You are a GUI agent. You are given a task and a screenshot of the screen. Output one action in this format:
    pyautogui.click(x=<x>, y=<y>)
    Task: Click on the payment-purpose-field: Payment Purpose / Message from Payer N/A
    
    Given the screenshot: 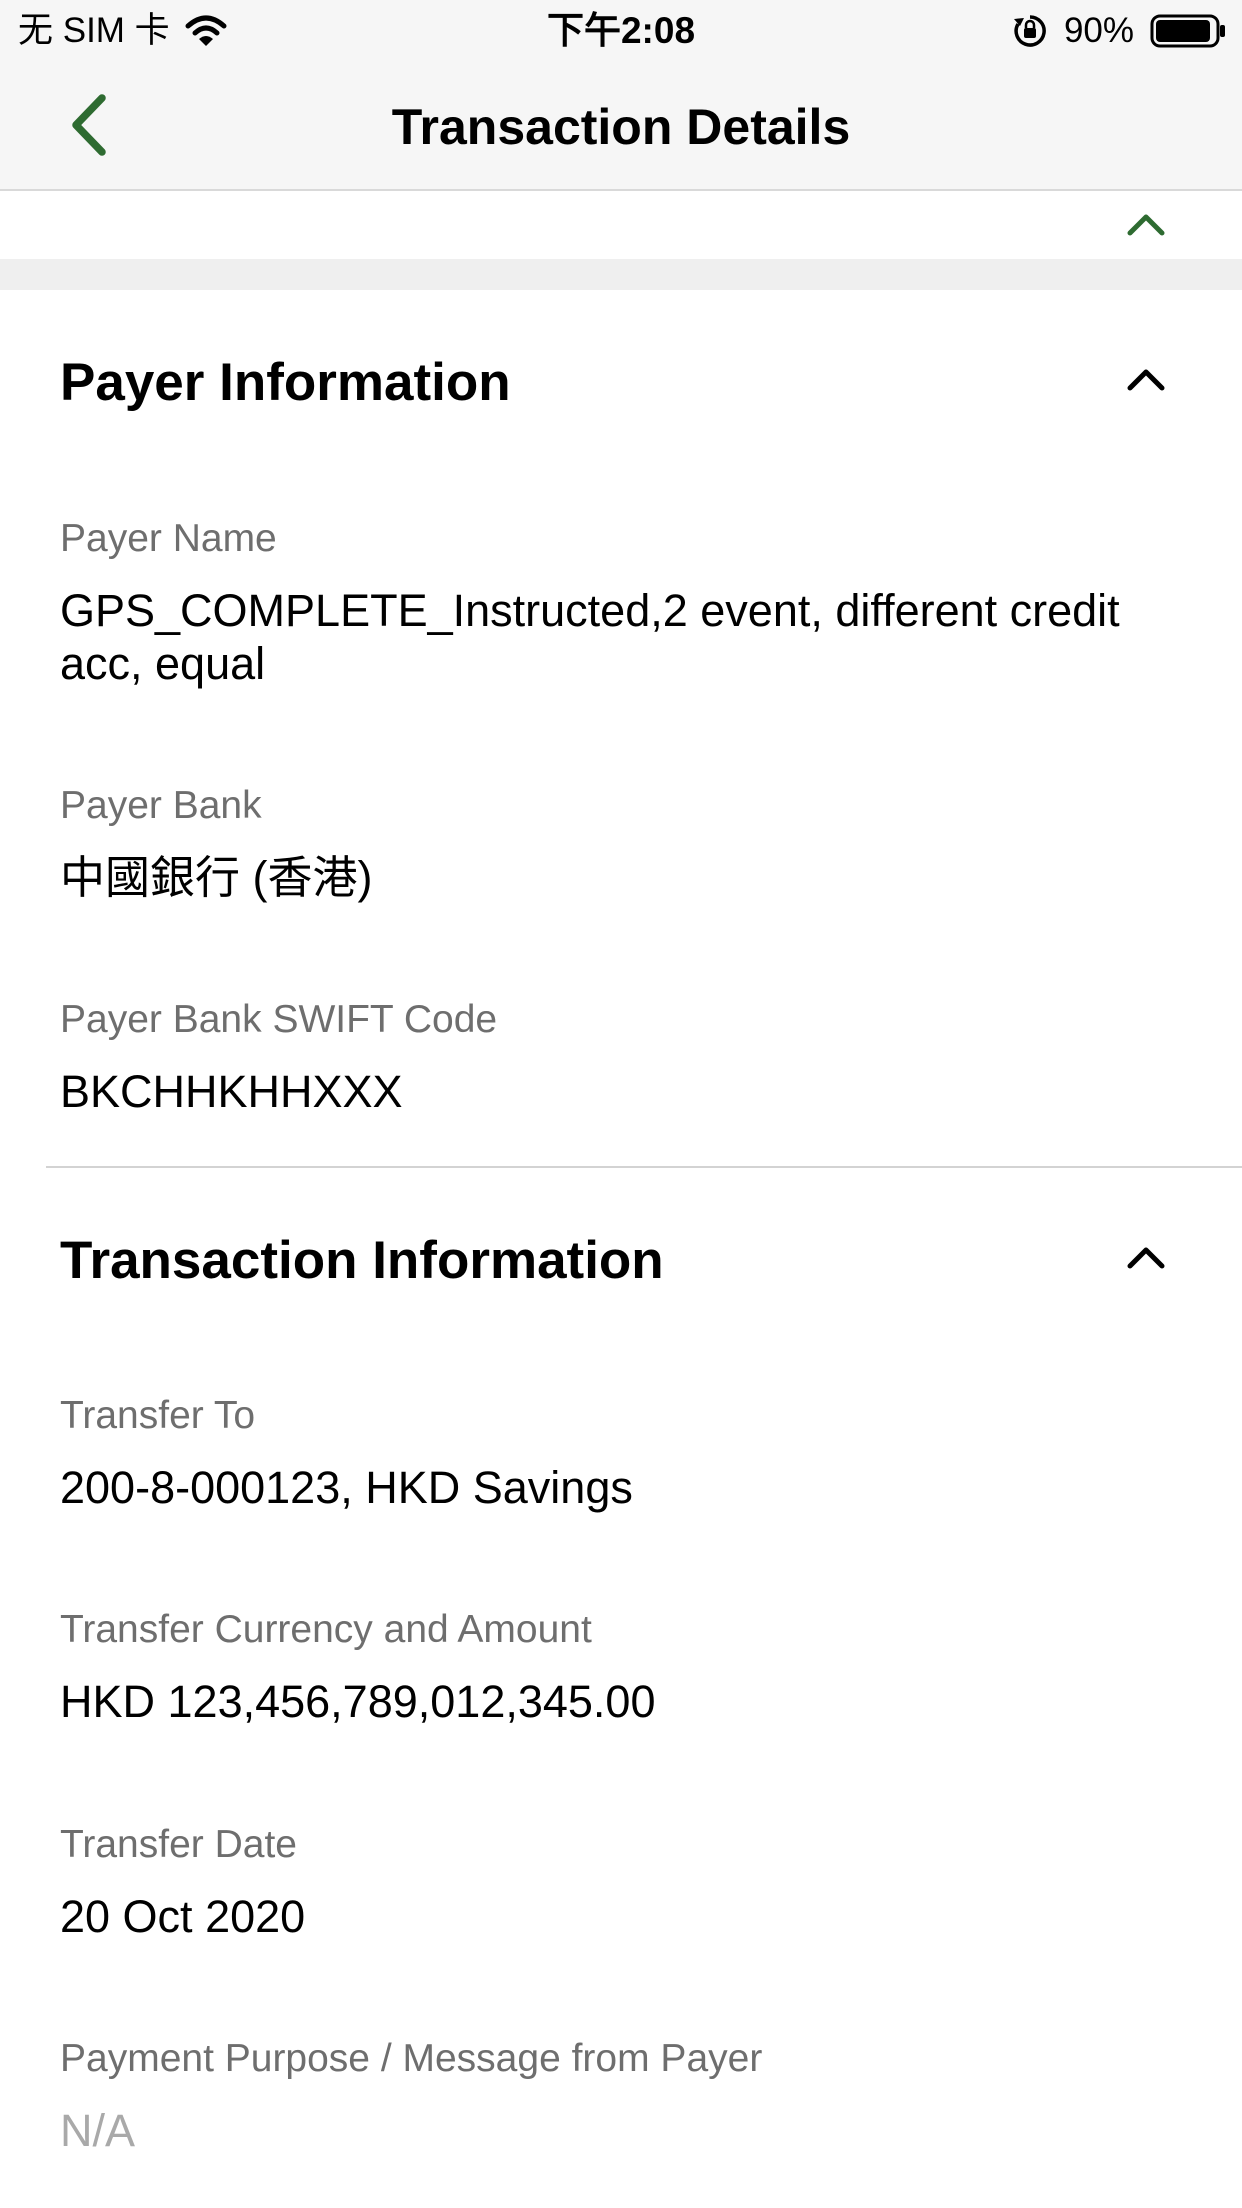 What is the action you would take?
    pyautogui.click(x=625, y=2096)
    